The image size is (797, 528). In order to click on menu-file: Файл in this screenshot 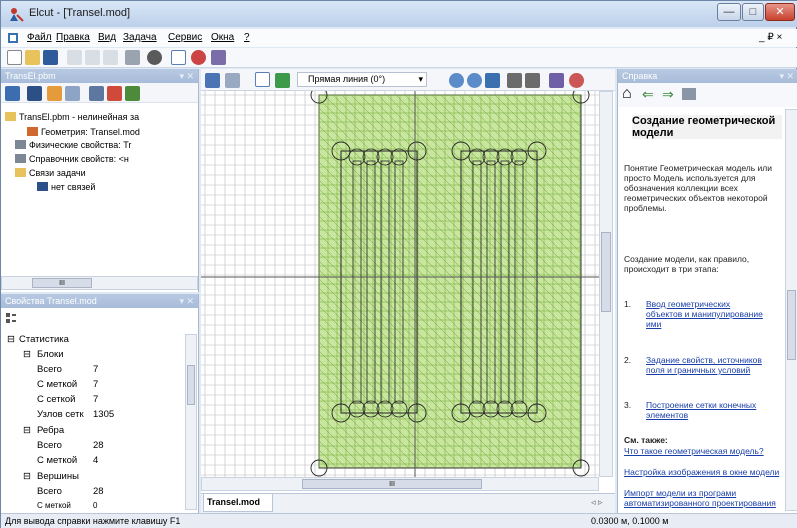, I will do `click(39, 37)`.